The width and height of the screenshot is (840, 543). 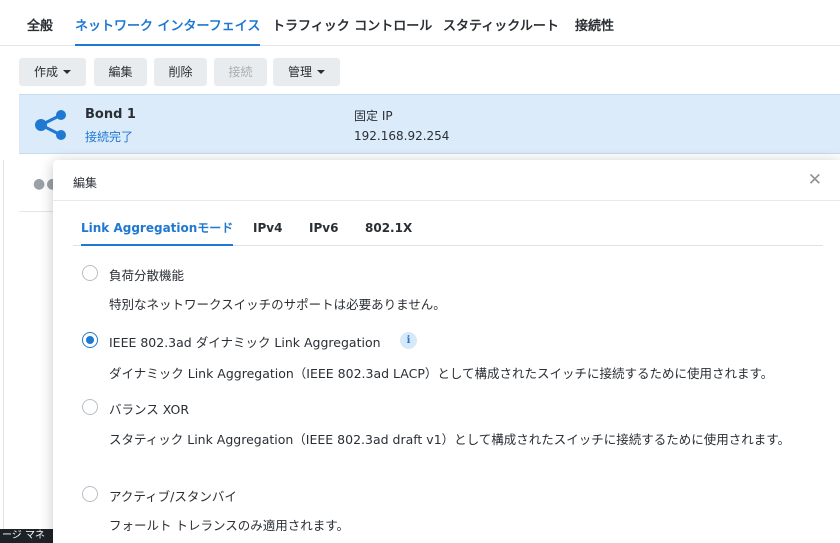 I want to click on dialog-tab-bar: Link Aggregationモード IPv4 IPv6 802.1X, so click(x=448, y=230).